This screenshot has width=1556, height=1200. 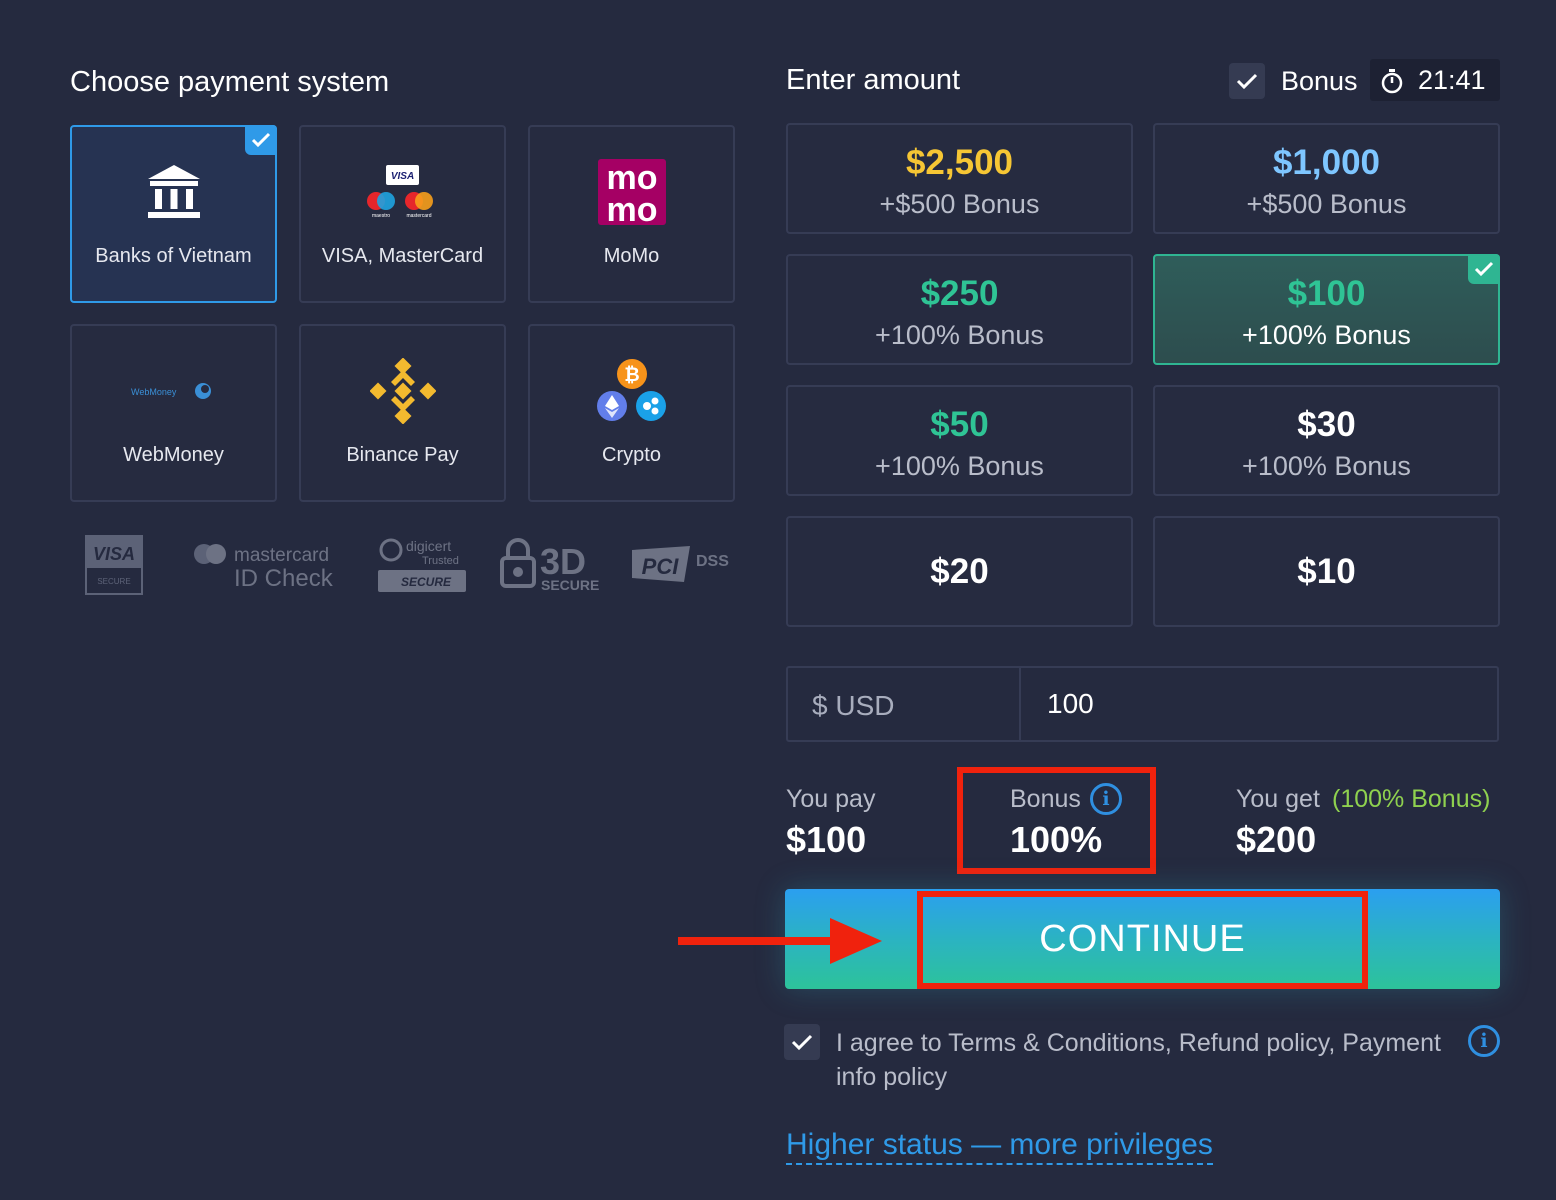 What do you see at coordinates (631, 208) in the screenshot?
I see `momo-bottom-text: mo` at bounding box center [631, 208].